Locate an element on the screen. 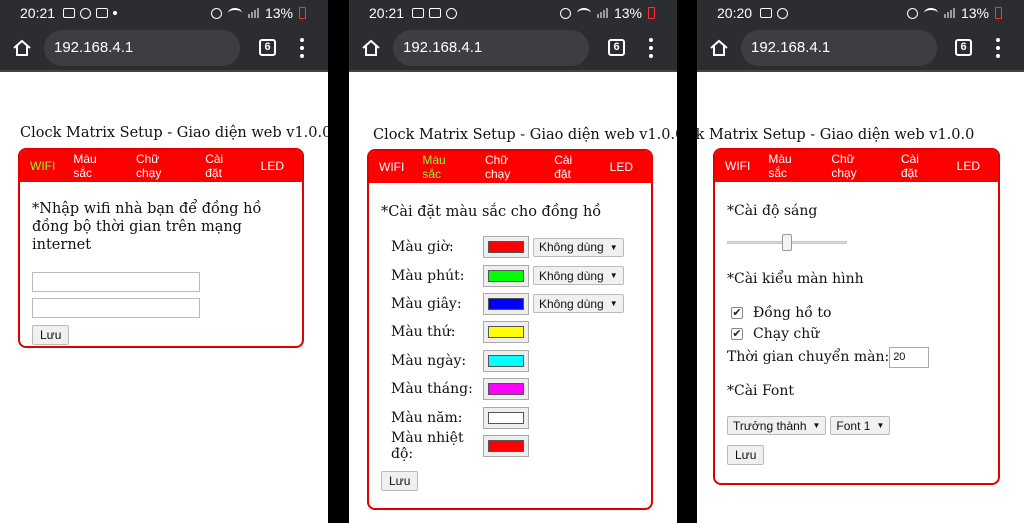 This screenshot has width=1024, height=523. scroll-text-option: ✔ Chạy chữ is located at coordinates (856, 333).